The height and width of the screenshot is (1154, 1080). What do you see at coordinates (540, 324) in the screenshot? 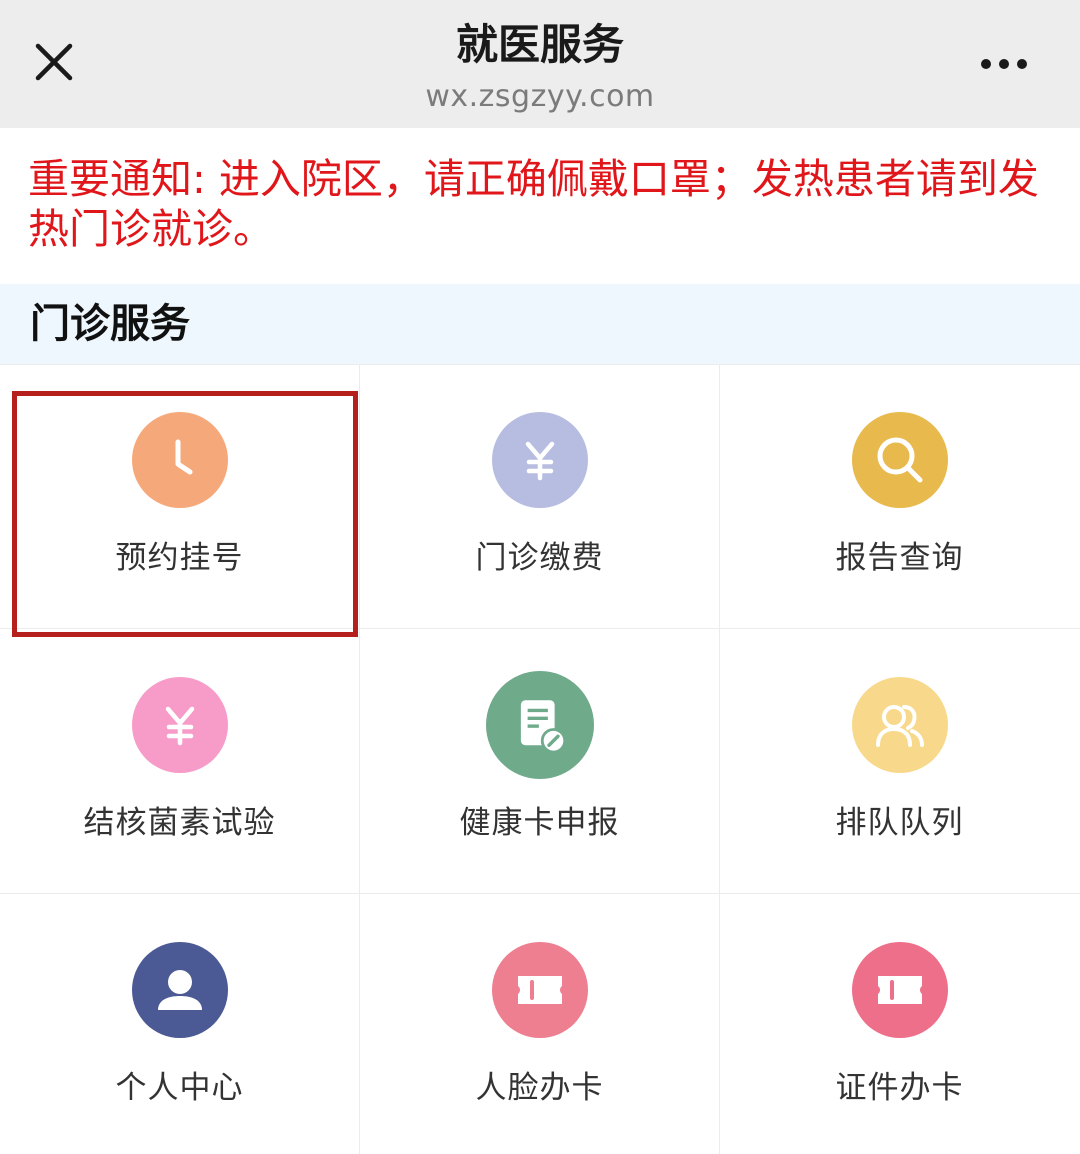
I see `section-header: 门诊服务` at bounding box center [540, 324].